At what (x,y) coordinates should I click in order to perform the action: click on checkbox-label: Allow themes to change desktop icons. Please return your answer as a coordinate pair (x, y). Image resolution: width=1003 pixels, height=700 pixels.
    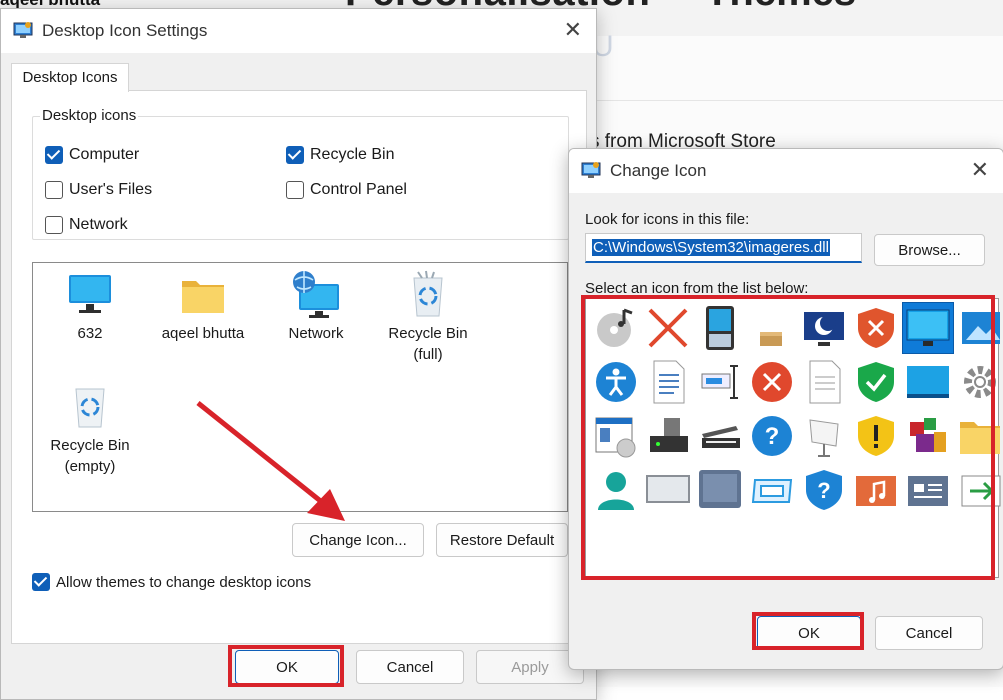
    Looking at the image, I should click on (184, 582).